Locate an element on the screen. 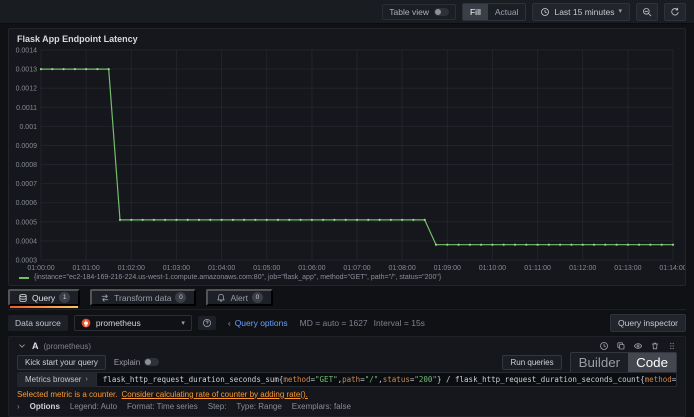 Image resolution: width=694 pixels, height=417 pixels. svg-text: 0.0014 is located at coordinates (27, 51).